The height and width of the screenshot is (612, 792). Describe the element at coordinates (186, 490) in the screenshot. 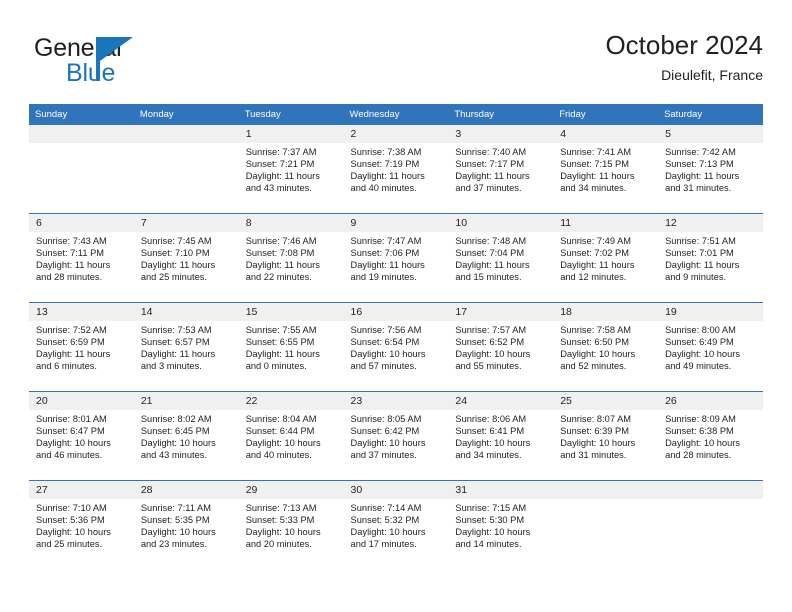

I see `day-number: 28` at that location.